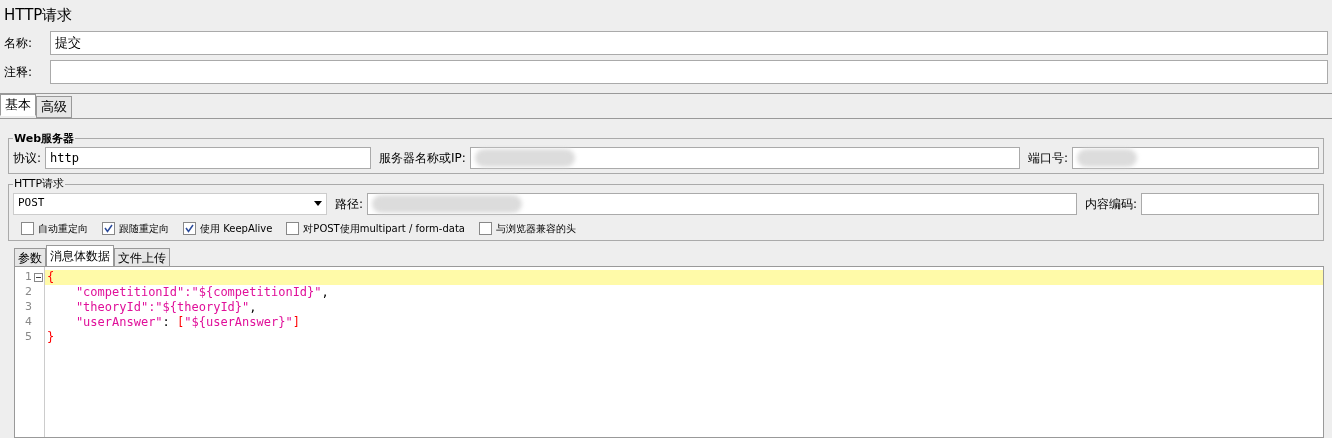  Describe the element at coordinates (1195, 158) in the screenshot. I see `port-field` at that location.